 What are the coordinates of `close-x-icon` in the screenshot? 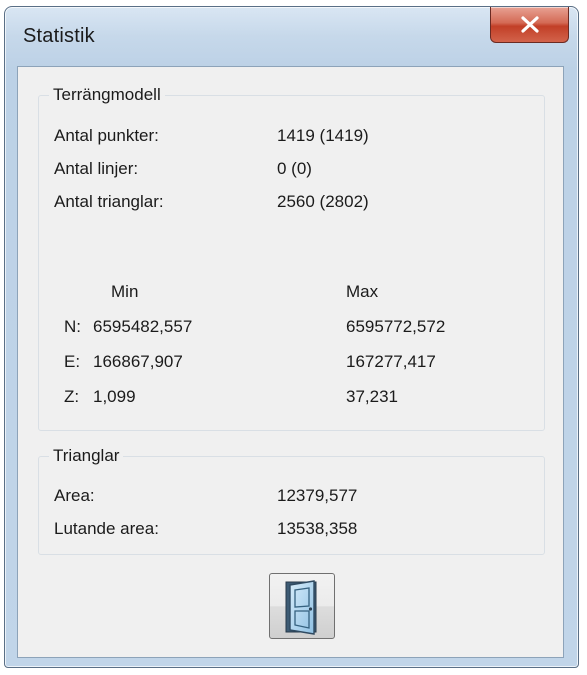 It's located at (530, 24).